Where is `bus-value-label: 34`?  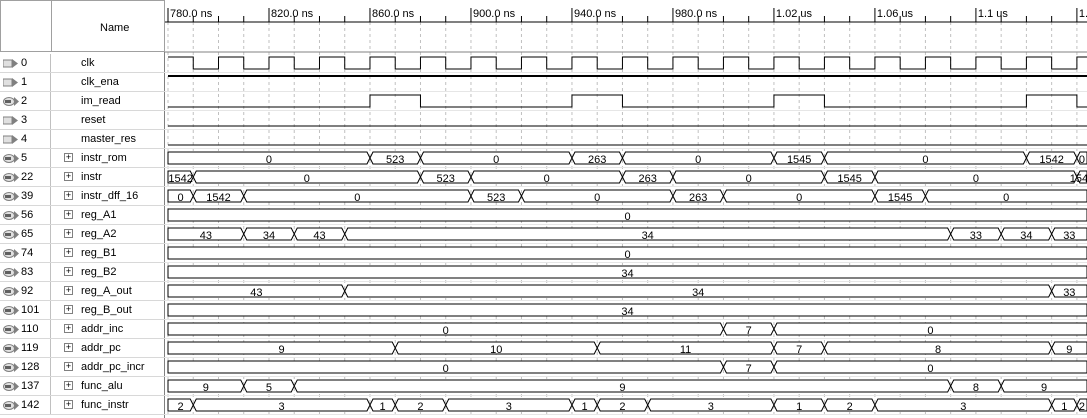
bus-value-label: 34 is located at coordinates (269, 236).